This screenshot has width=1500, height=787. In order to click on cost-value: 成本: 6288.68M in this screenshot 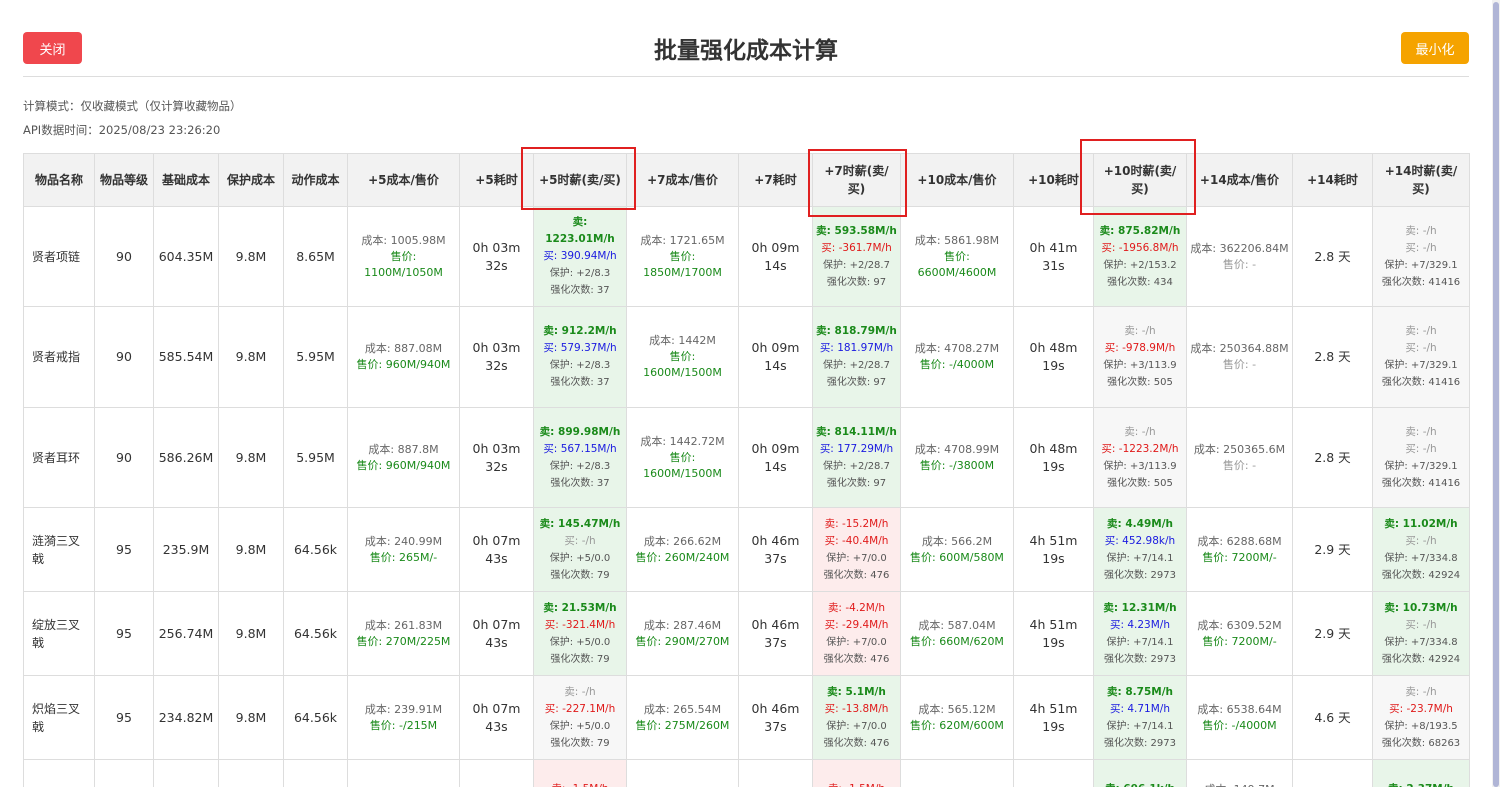, I will do `click(1239, 541)`.